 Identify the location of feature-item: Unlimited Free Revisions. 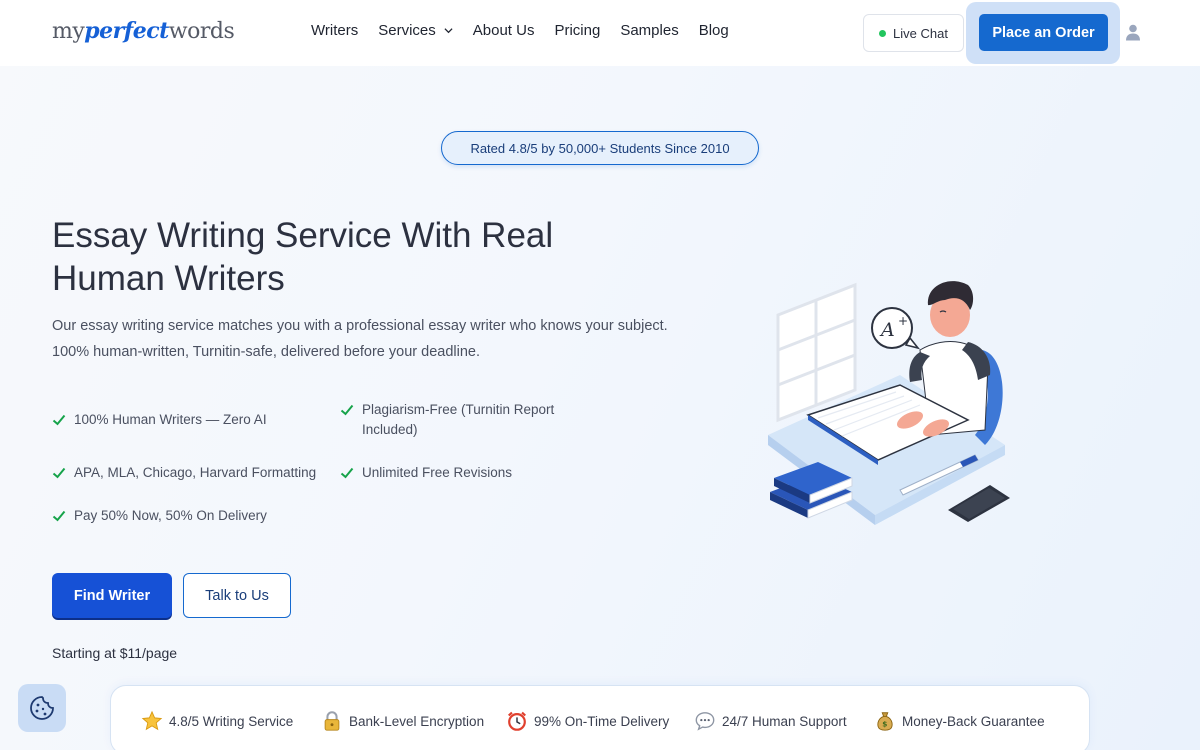
(465, 473).